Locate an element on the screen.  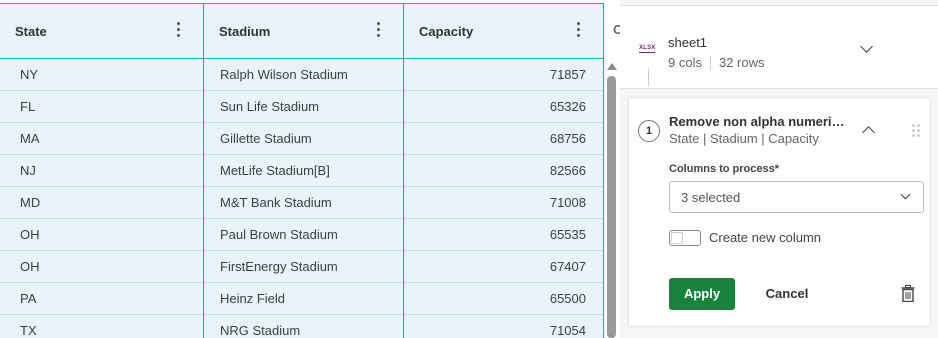
cancel-button: Cancel is located at coordinates (787, 294).